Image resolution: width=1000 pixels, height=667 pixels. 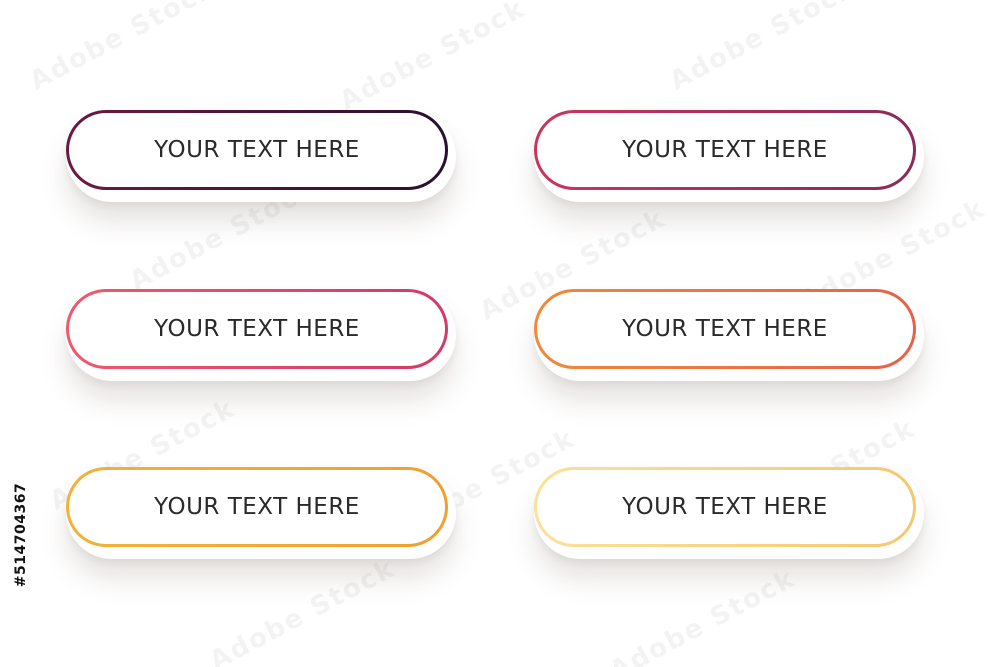 I want to click on button-label-3: YOUR TEXT HERE, so click(x=257, y=329).